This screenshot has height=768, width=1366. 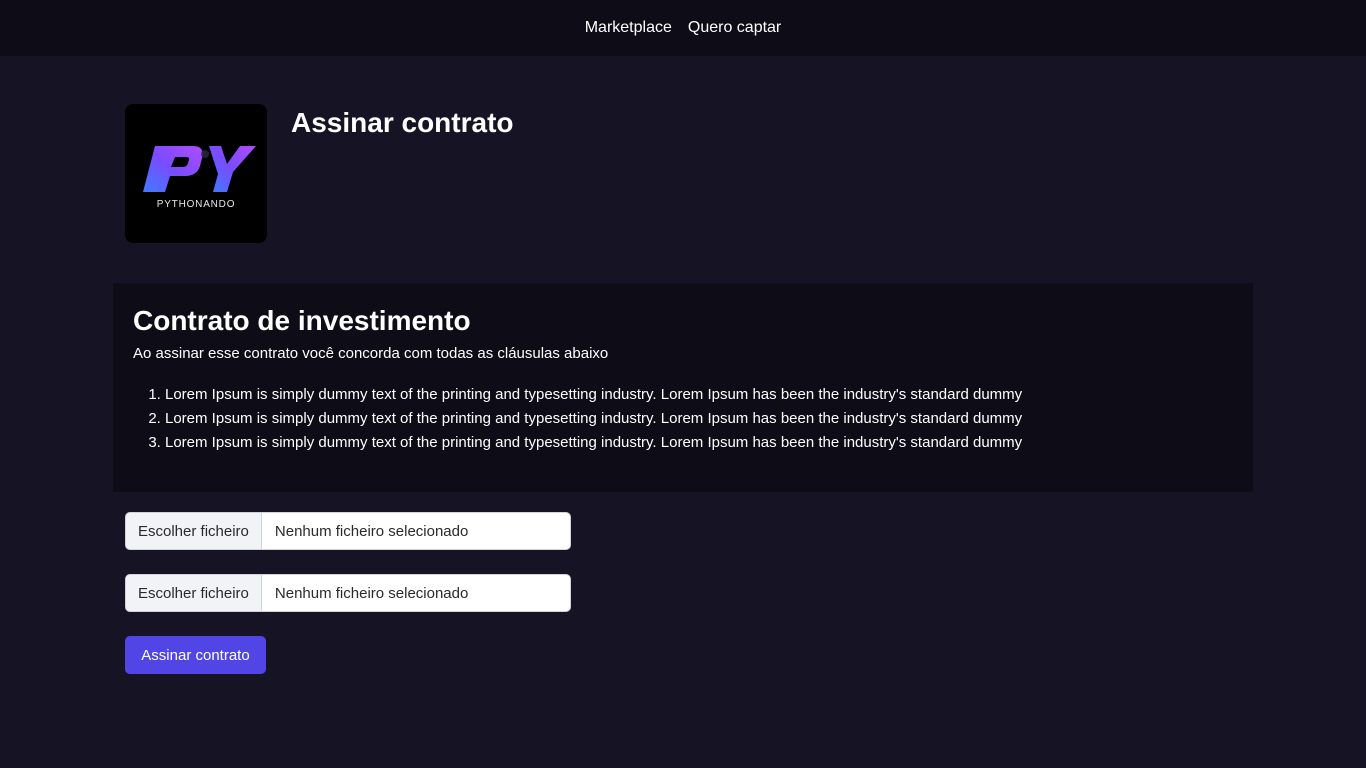 I want to click on contract-title: Contrato de investimento, so click(x=302, y=320).